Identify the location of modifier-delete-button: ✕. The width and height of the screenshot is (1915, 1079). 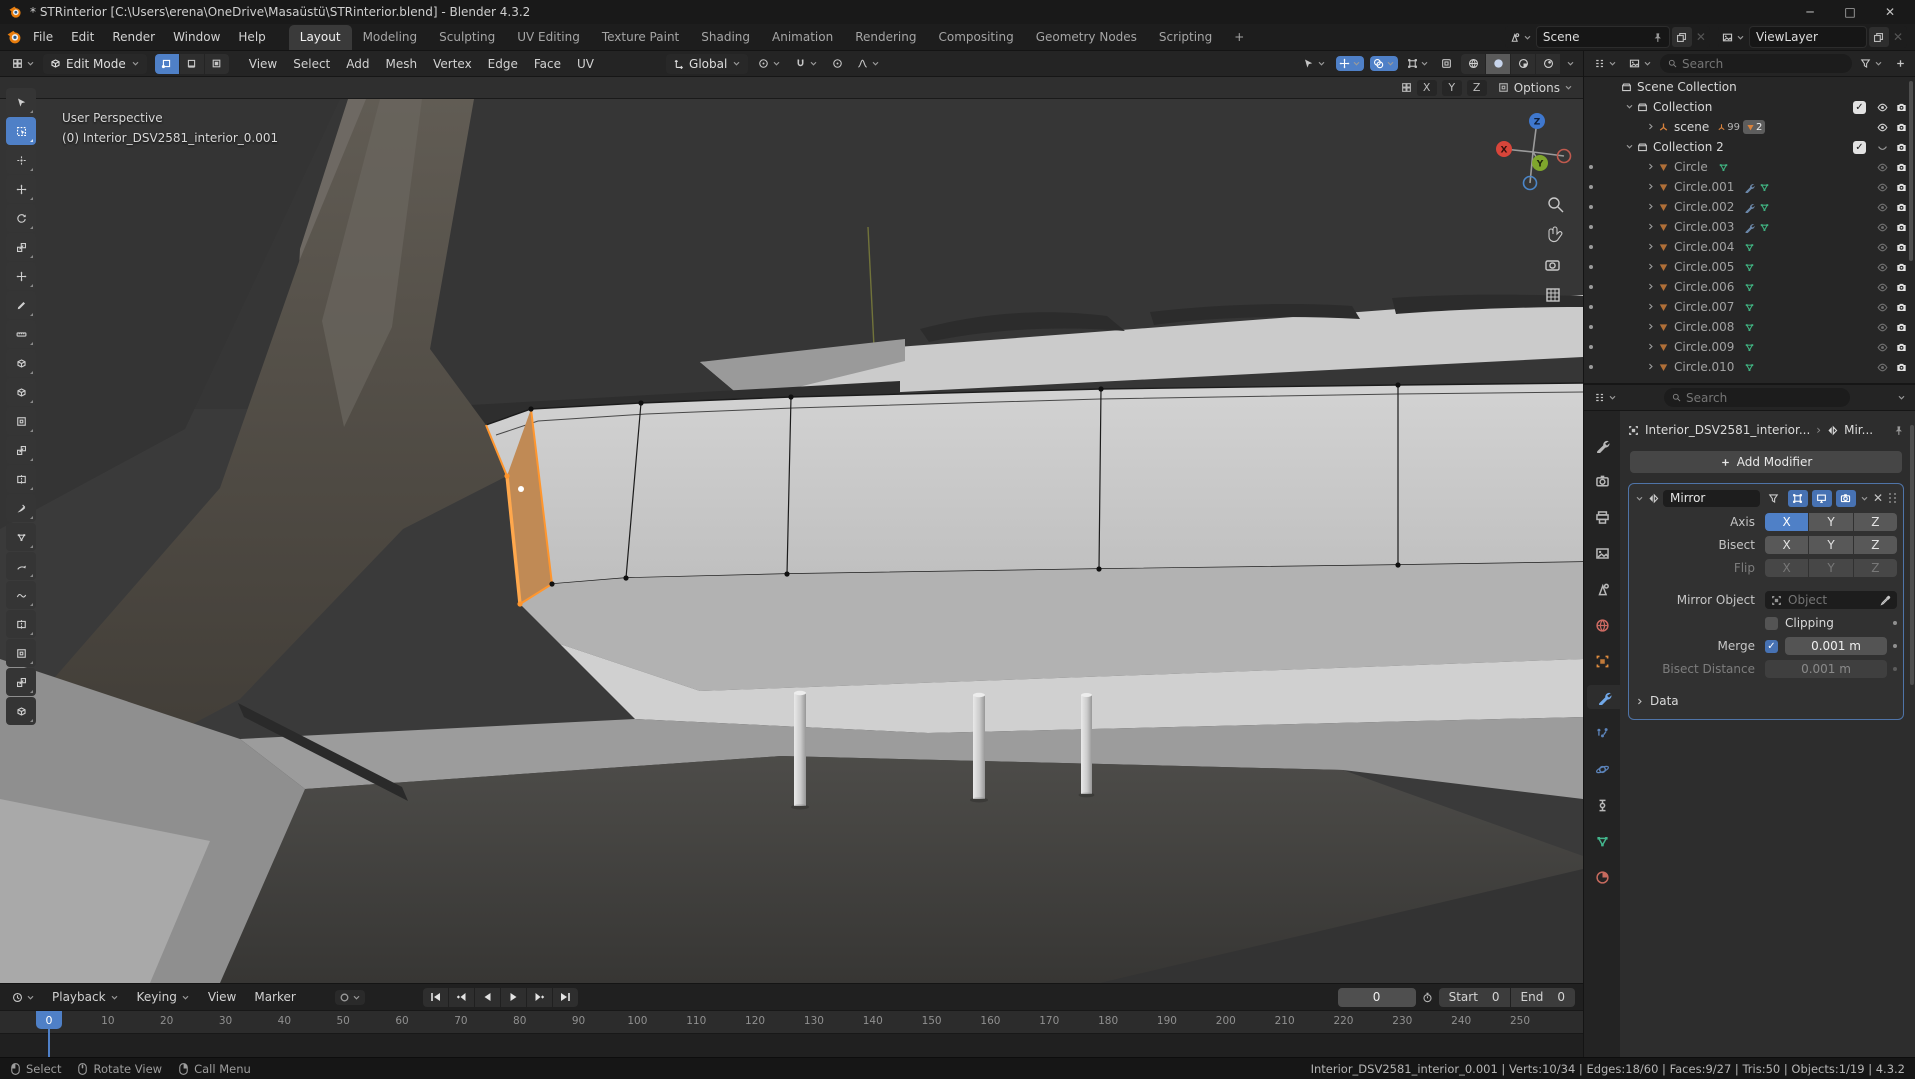
(1878, 498).